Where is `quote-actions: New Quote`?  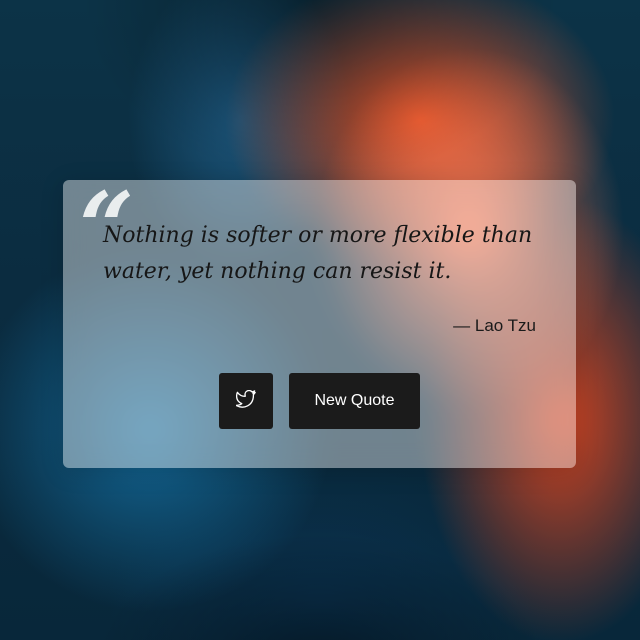 quote-actions: New Quote is located at coordinates (319, 401).